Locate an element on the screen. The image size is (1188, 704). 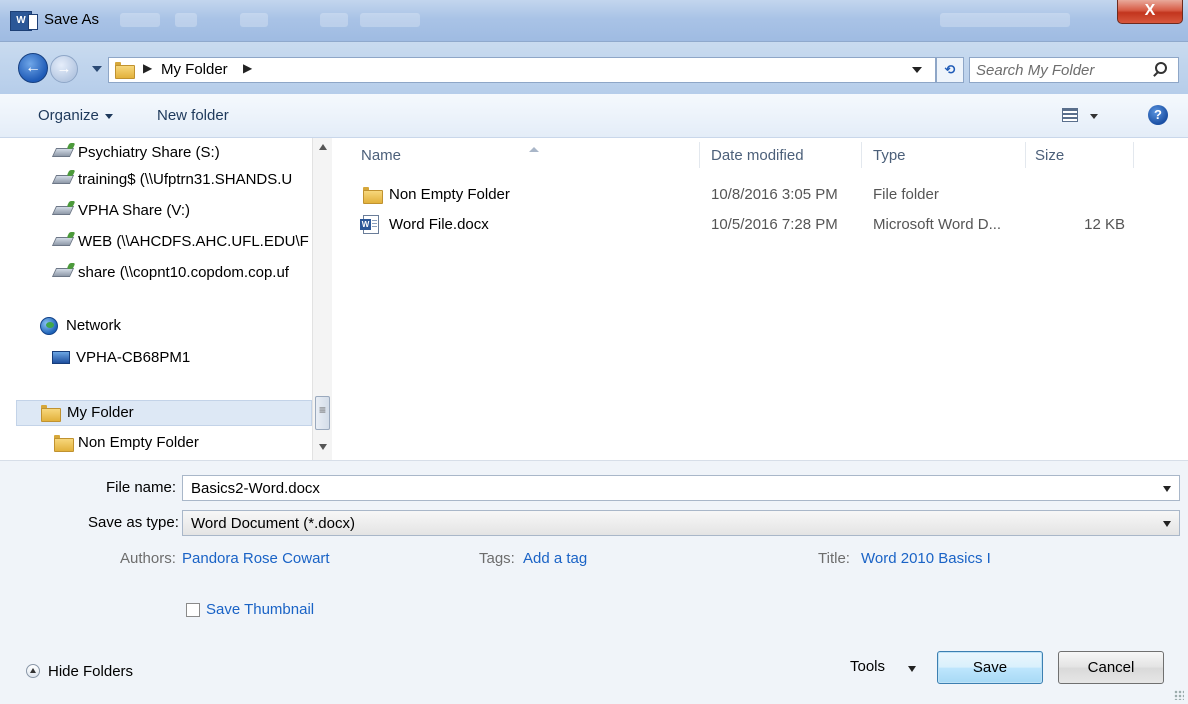
view-dropdown-icon is located at coordinates (1094, 116).